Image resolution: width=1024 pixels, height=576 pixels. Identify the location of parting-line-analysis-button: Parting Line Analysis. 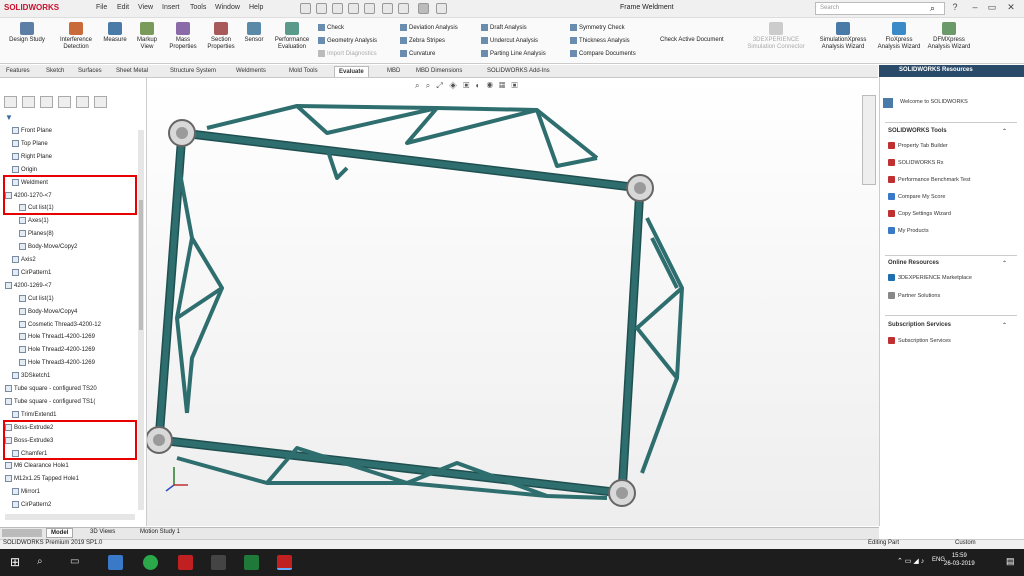
(513, 53).